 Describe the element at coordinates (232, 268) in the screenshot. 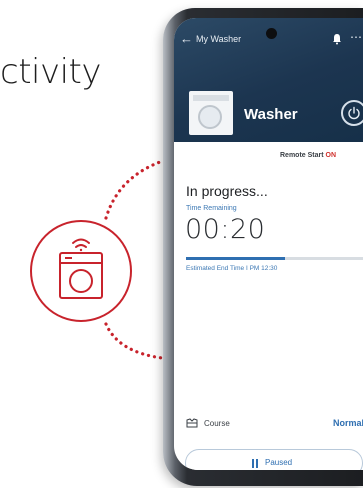

I see `estimated-end-time: Estimated End Time I PM 12:30` at that location.